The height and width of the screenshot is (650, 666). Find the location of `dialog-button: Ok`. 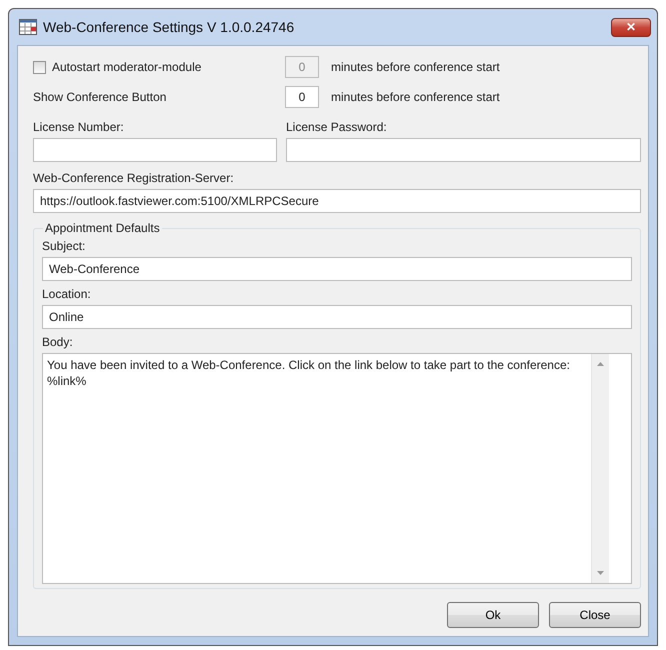

dialog-button: Ok is located at coordinates (493, 615).